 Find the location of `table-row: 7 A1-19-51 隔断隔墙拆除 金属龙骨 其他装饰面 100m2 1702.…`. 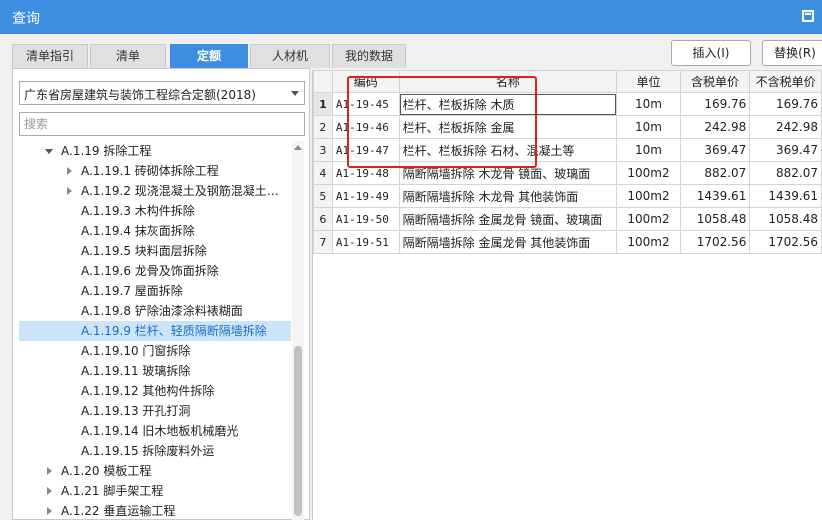

table-row: 7 A1-19-51 隔断隔墙拆除 金属龙骨 其他装饰面 100m2 1702.… is located at coordinates (567, 242).